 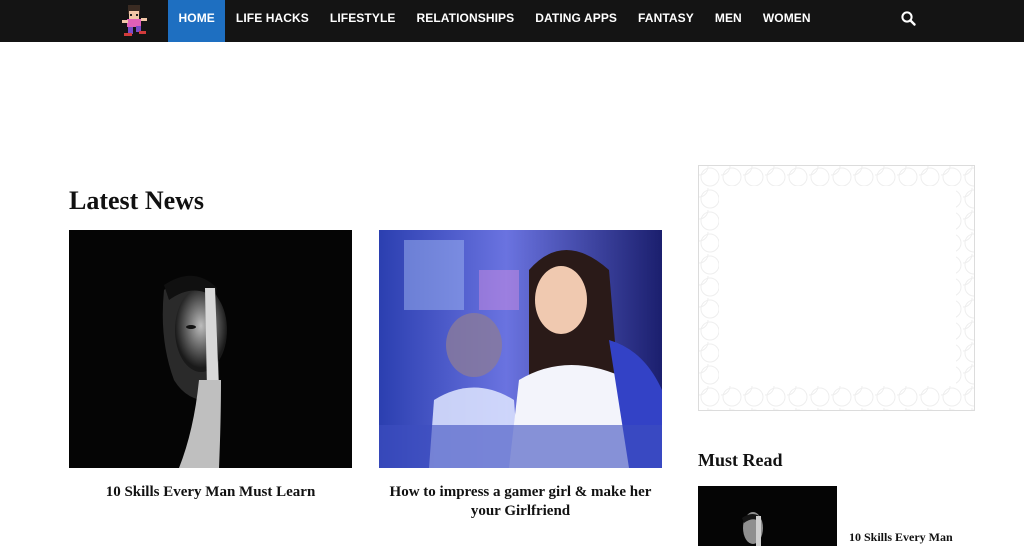 What do you see at coordinates (465, 21) in the screenshot?
I see `nav-item-relationships: RELATIONSHIPS` at bounding box center [465, 21].